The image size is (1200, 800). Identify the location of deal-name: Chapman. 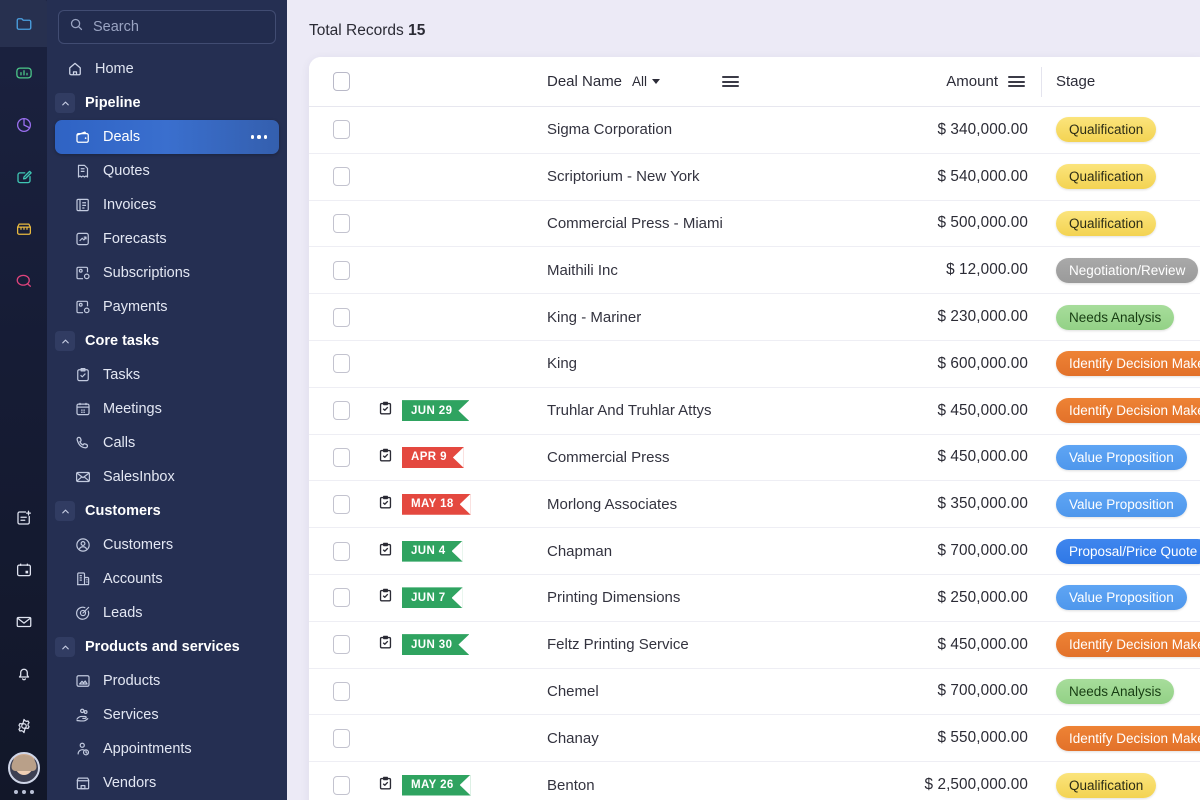
(579, 551).